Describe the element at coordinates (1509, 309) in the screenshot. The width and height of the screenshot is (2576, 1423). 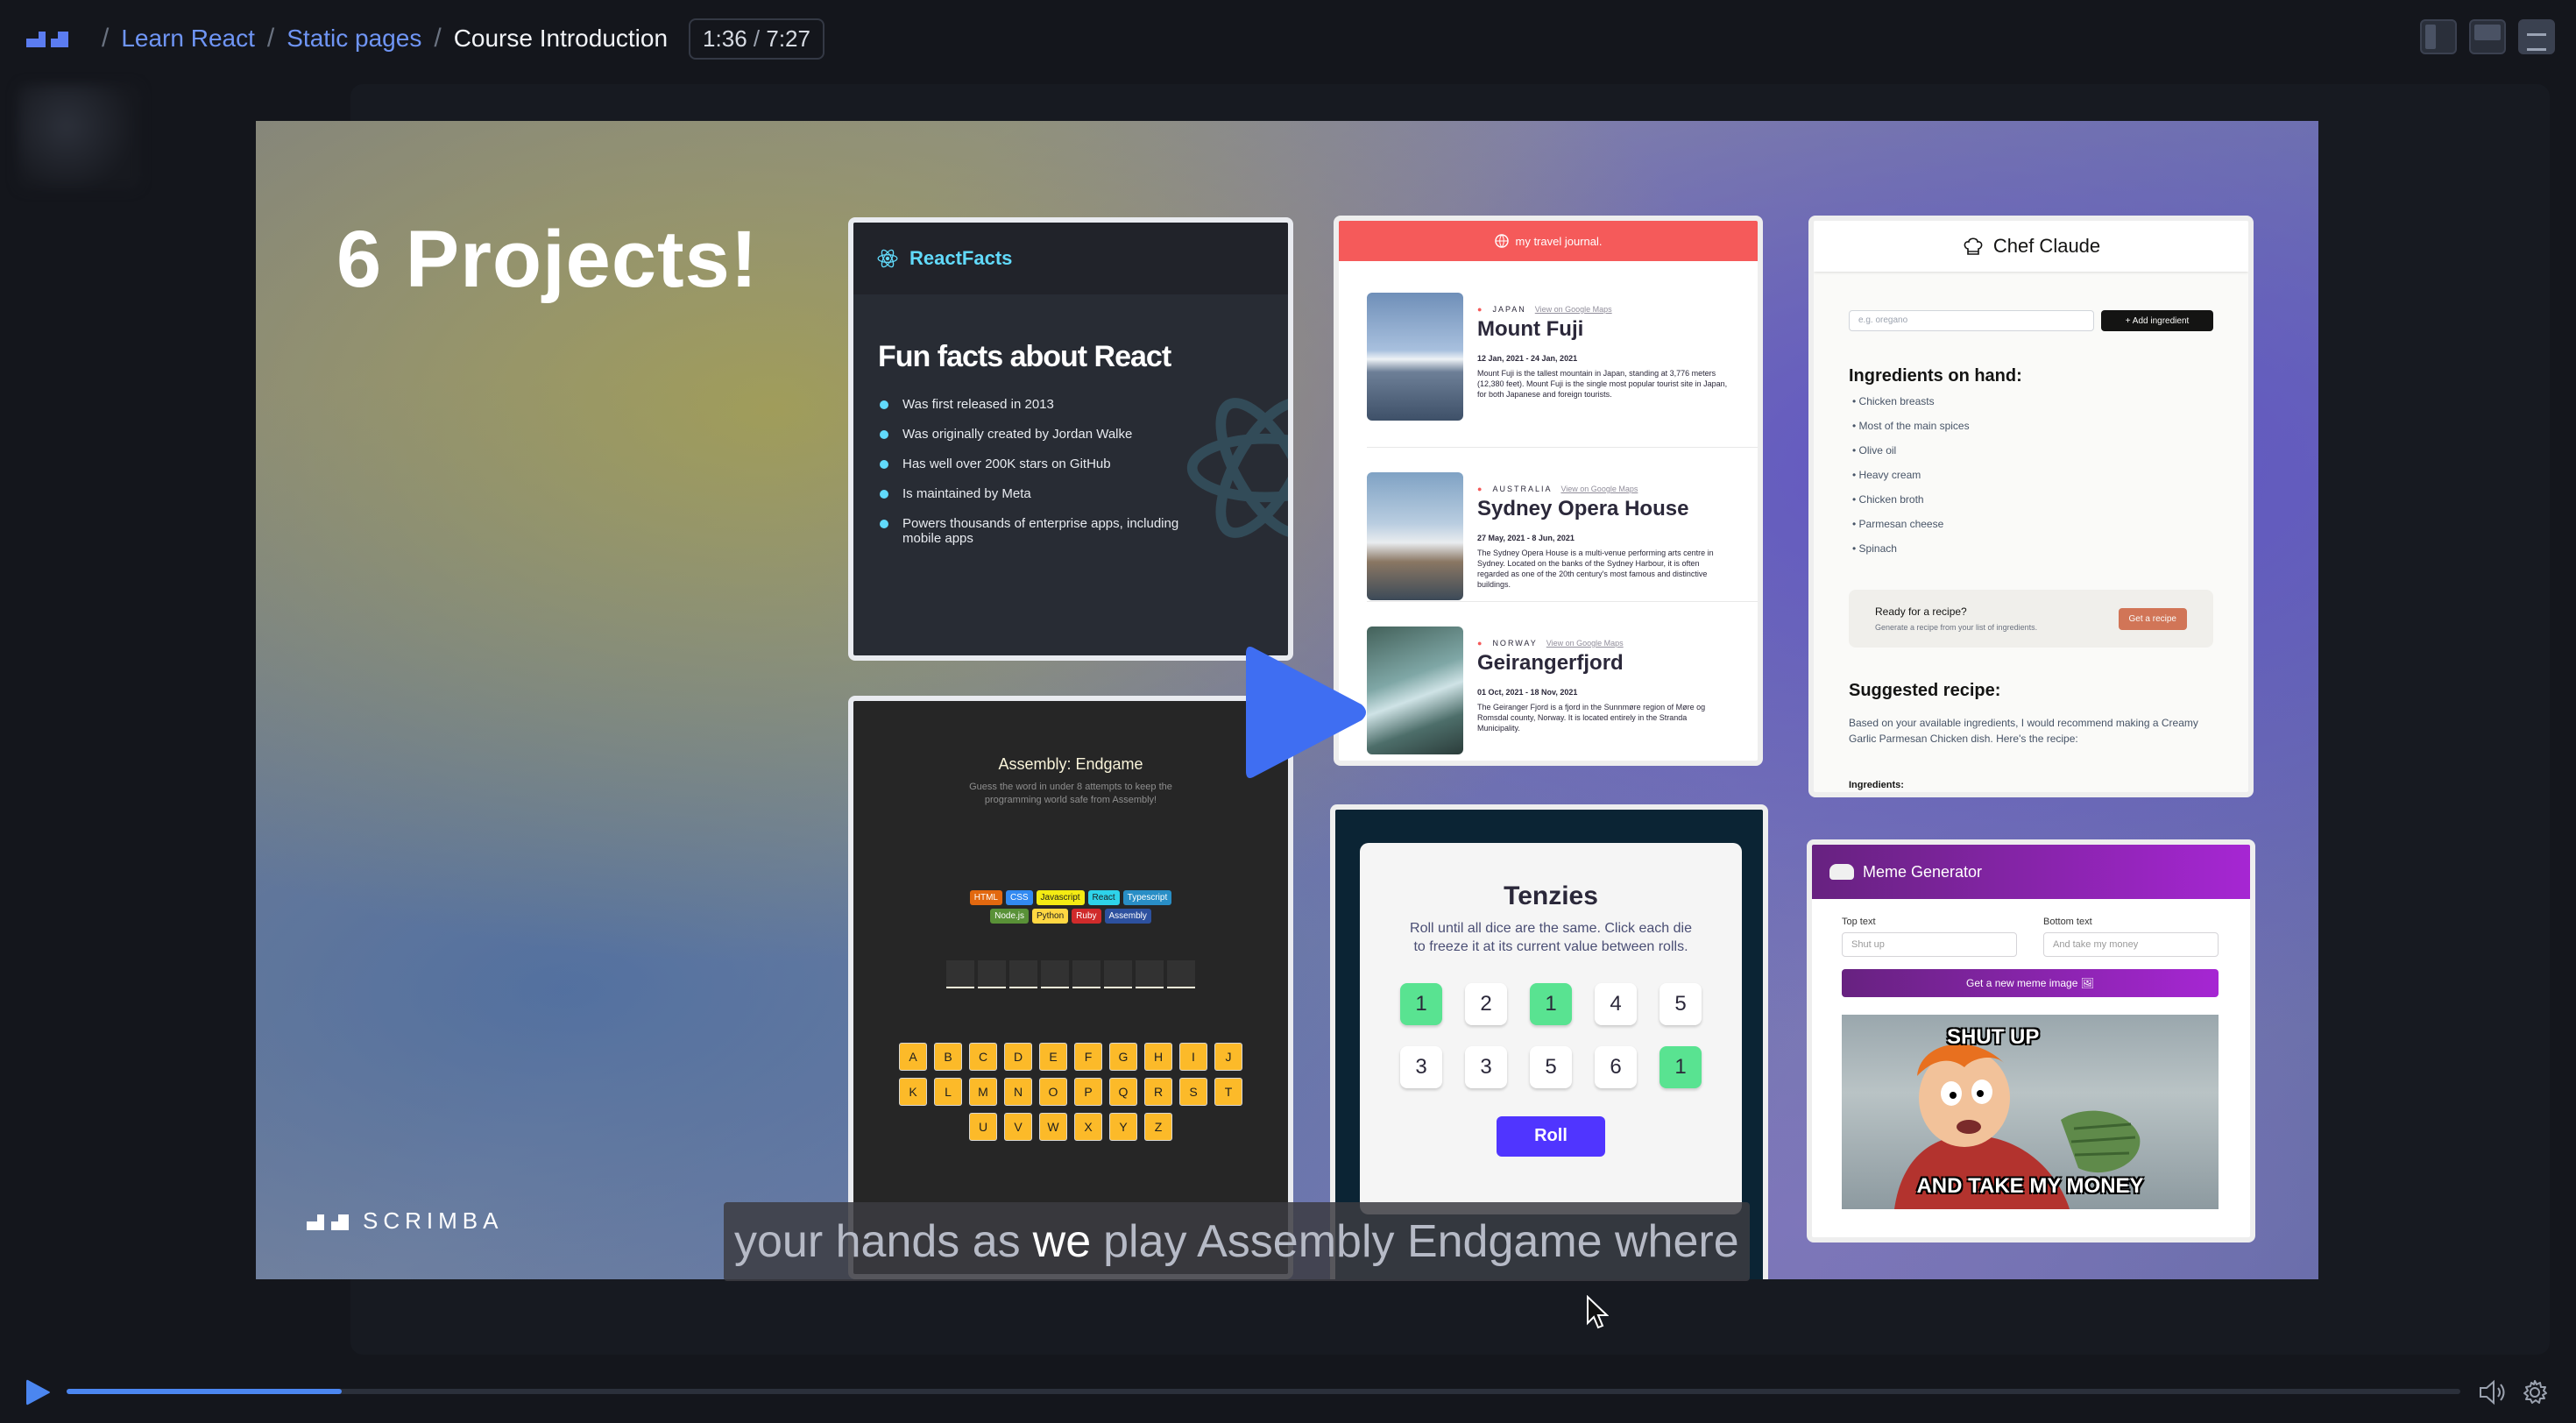
I see `entry-country: JAPAN` at that location.